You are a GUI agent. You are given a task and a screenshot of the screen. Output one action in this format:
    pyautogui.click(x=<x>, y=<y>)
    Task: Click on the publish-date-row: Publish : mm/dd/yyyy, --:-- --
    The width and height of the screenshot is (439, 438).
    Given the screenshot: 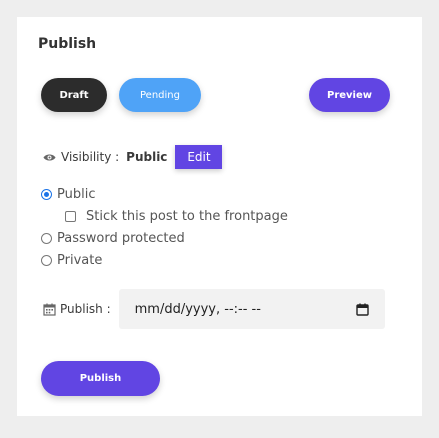 What is the action you would take?
    pyautogui.click(x=214, y=309)
    